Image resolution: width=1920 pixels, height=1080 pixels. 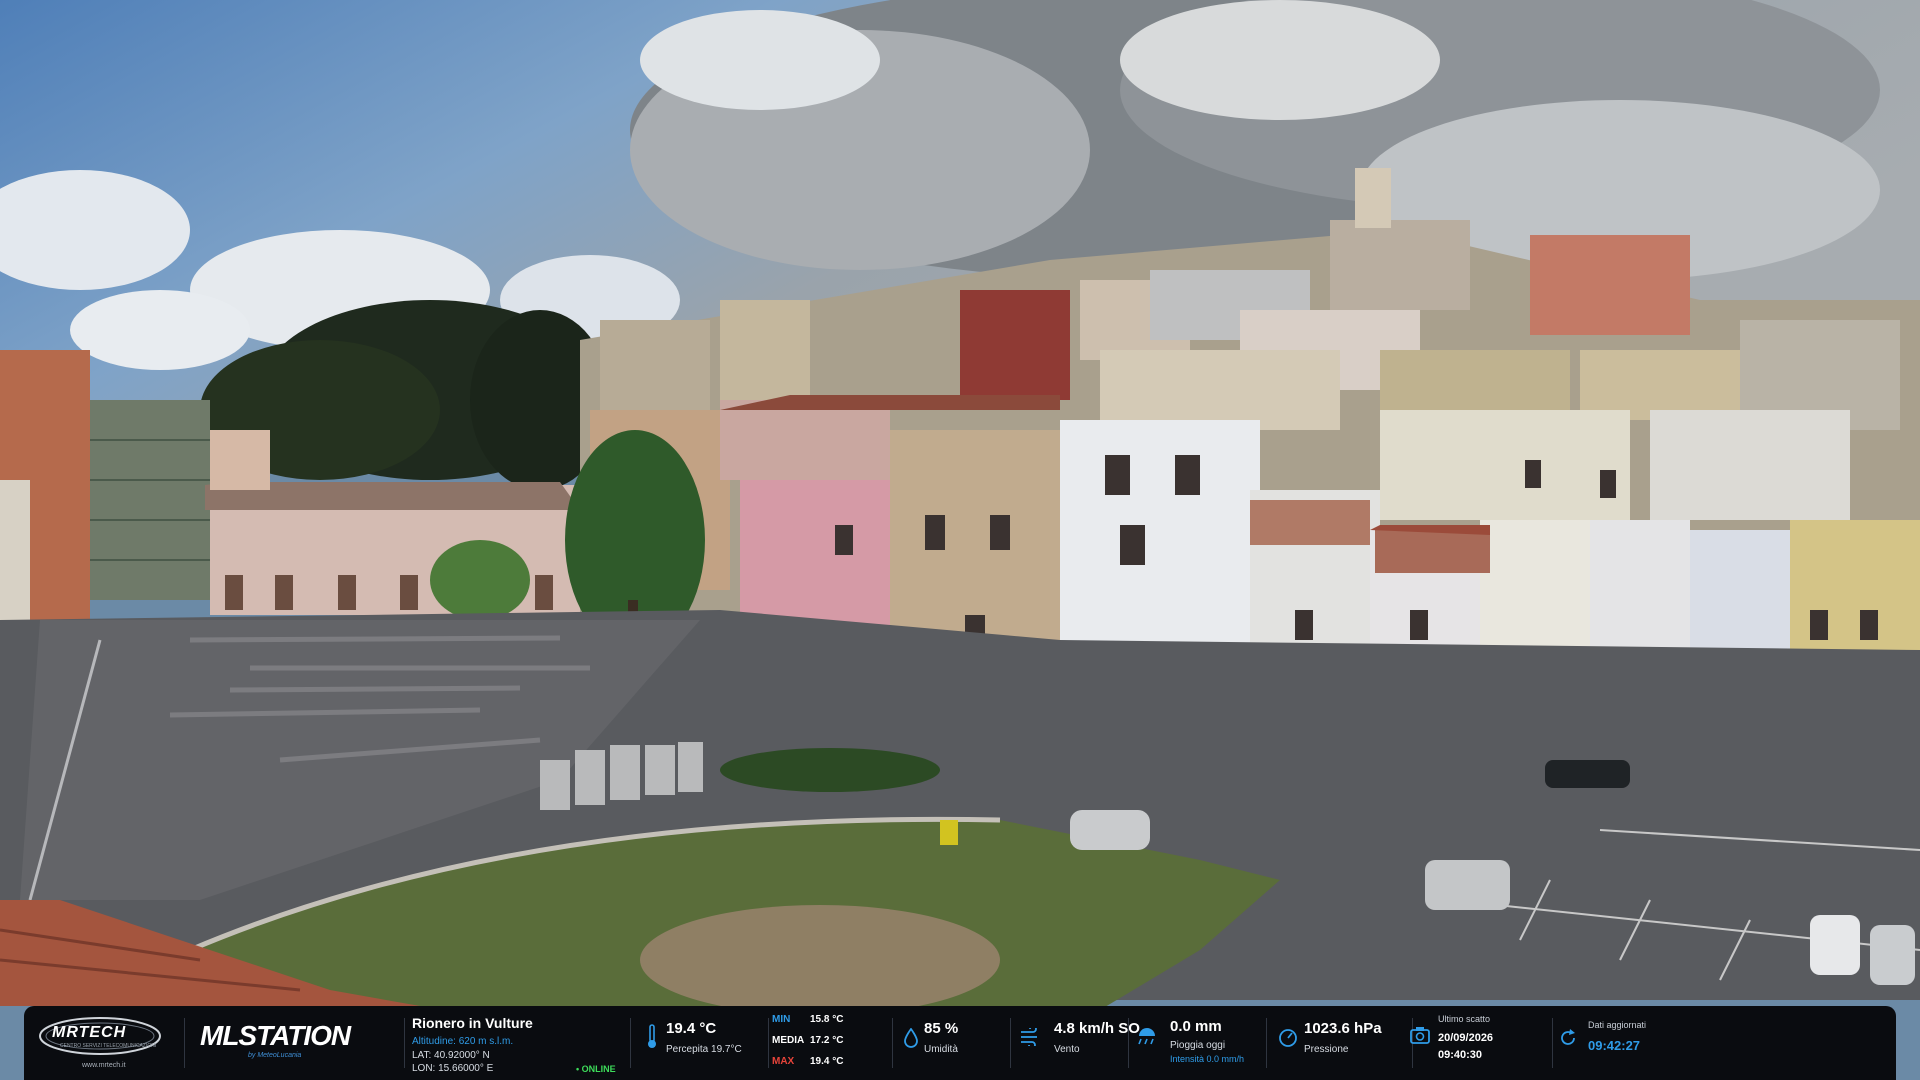 What do you see at coordinates (1097, 1028) in the screenshot?
I see `wind-value: 4.8 km/h SO` at bounding box center [1097, 1028].